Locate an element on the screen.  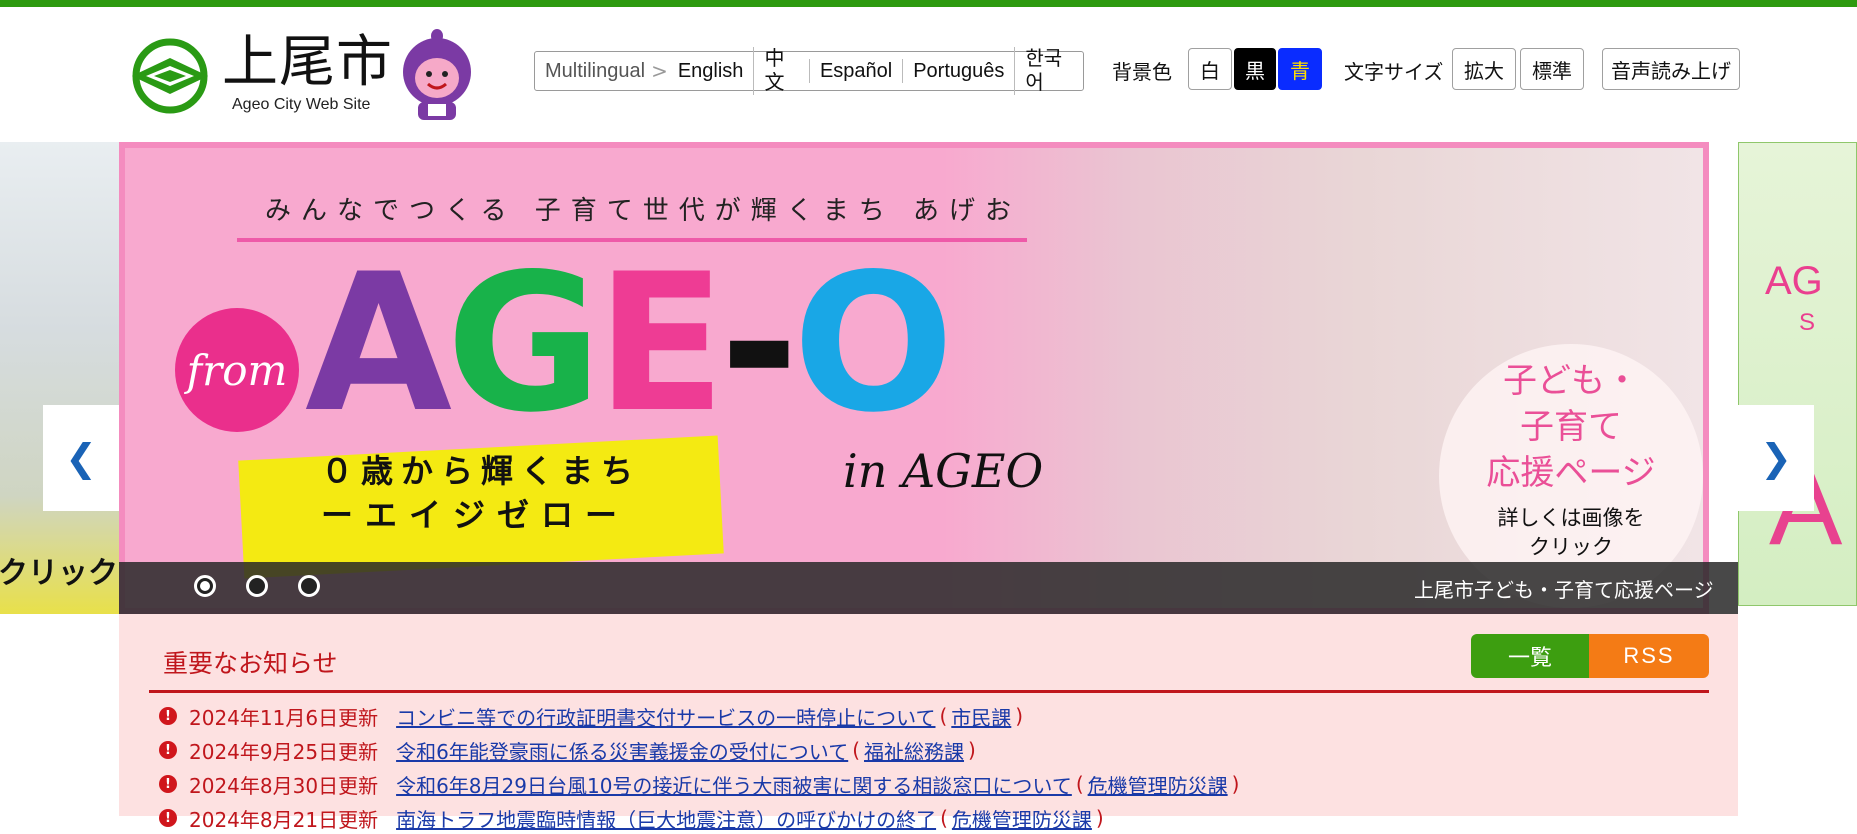
banner-tagline: みんなでつくる 子育て世代が輝くまち あげお is located at coordinates (643, 211).